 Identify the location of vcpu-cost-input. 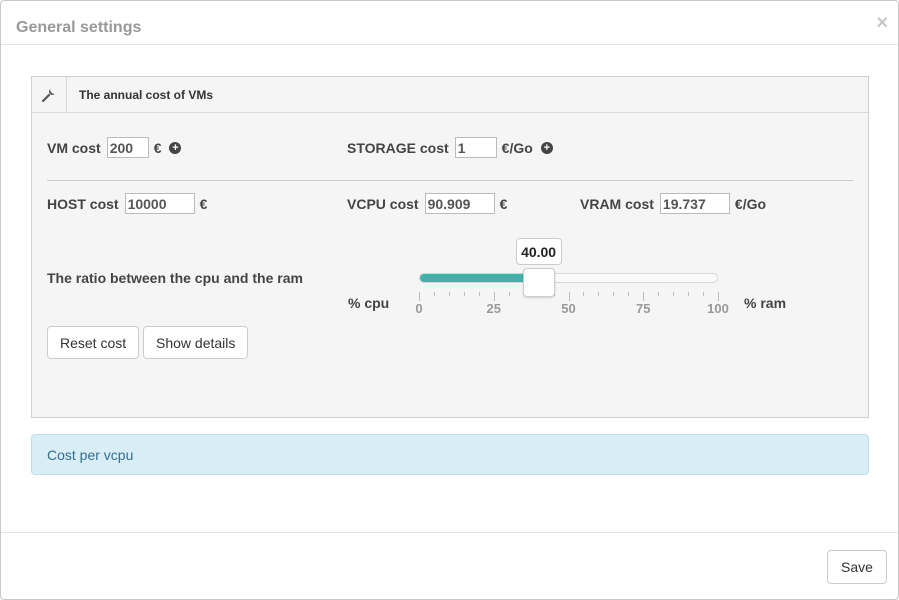
(459, 203).